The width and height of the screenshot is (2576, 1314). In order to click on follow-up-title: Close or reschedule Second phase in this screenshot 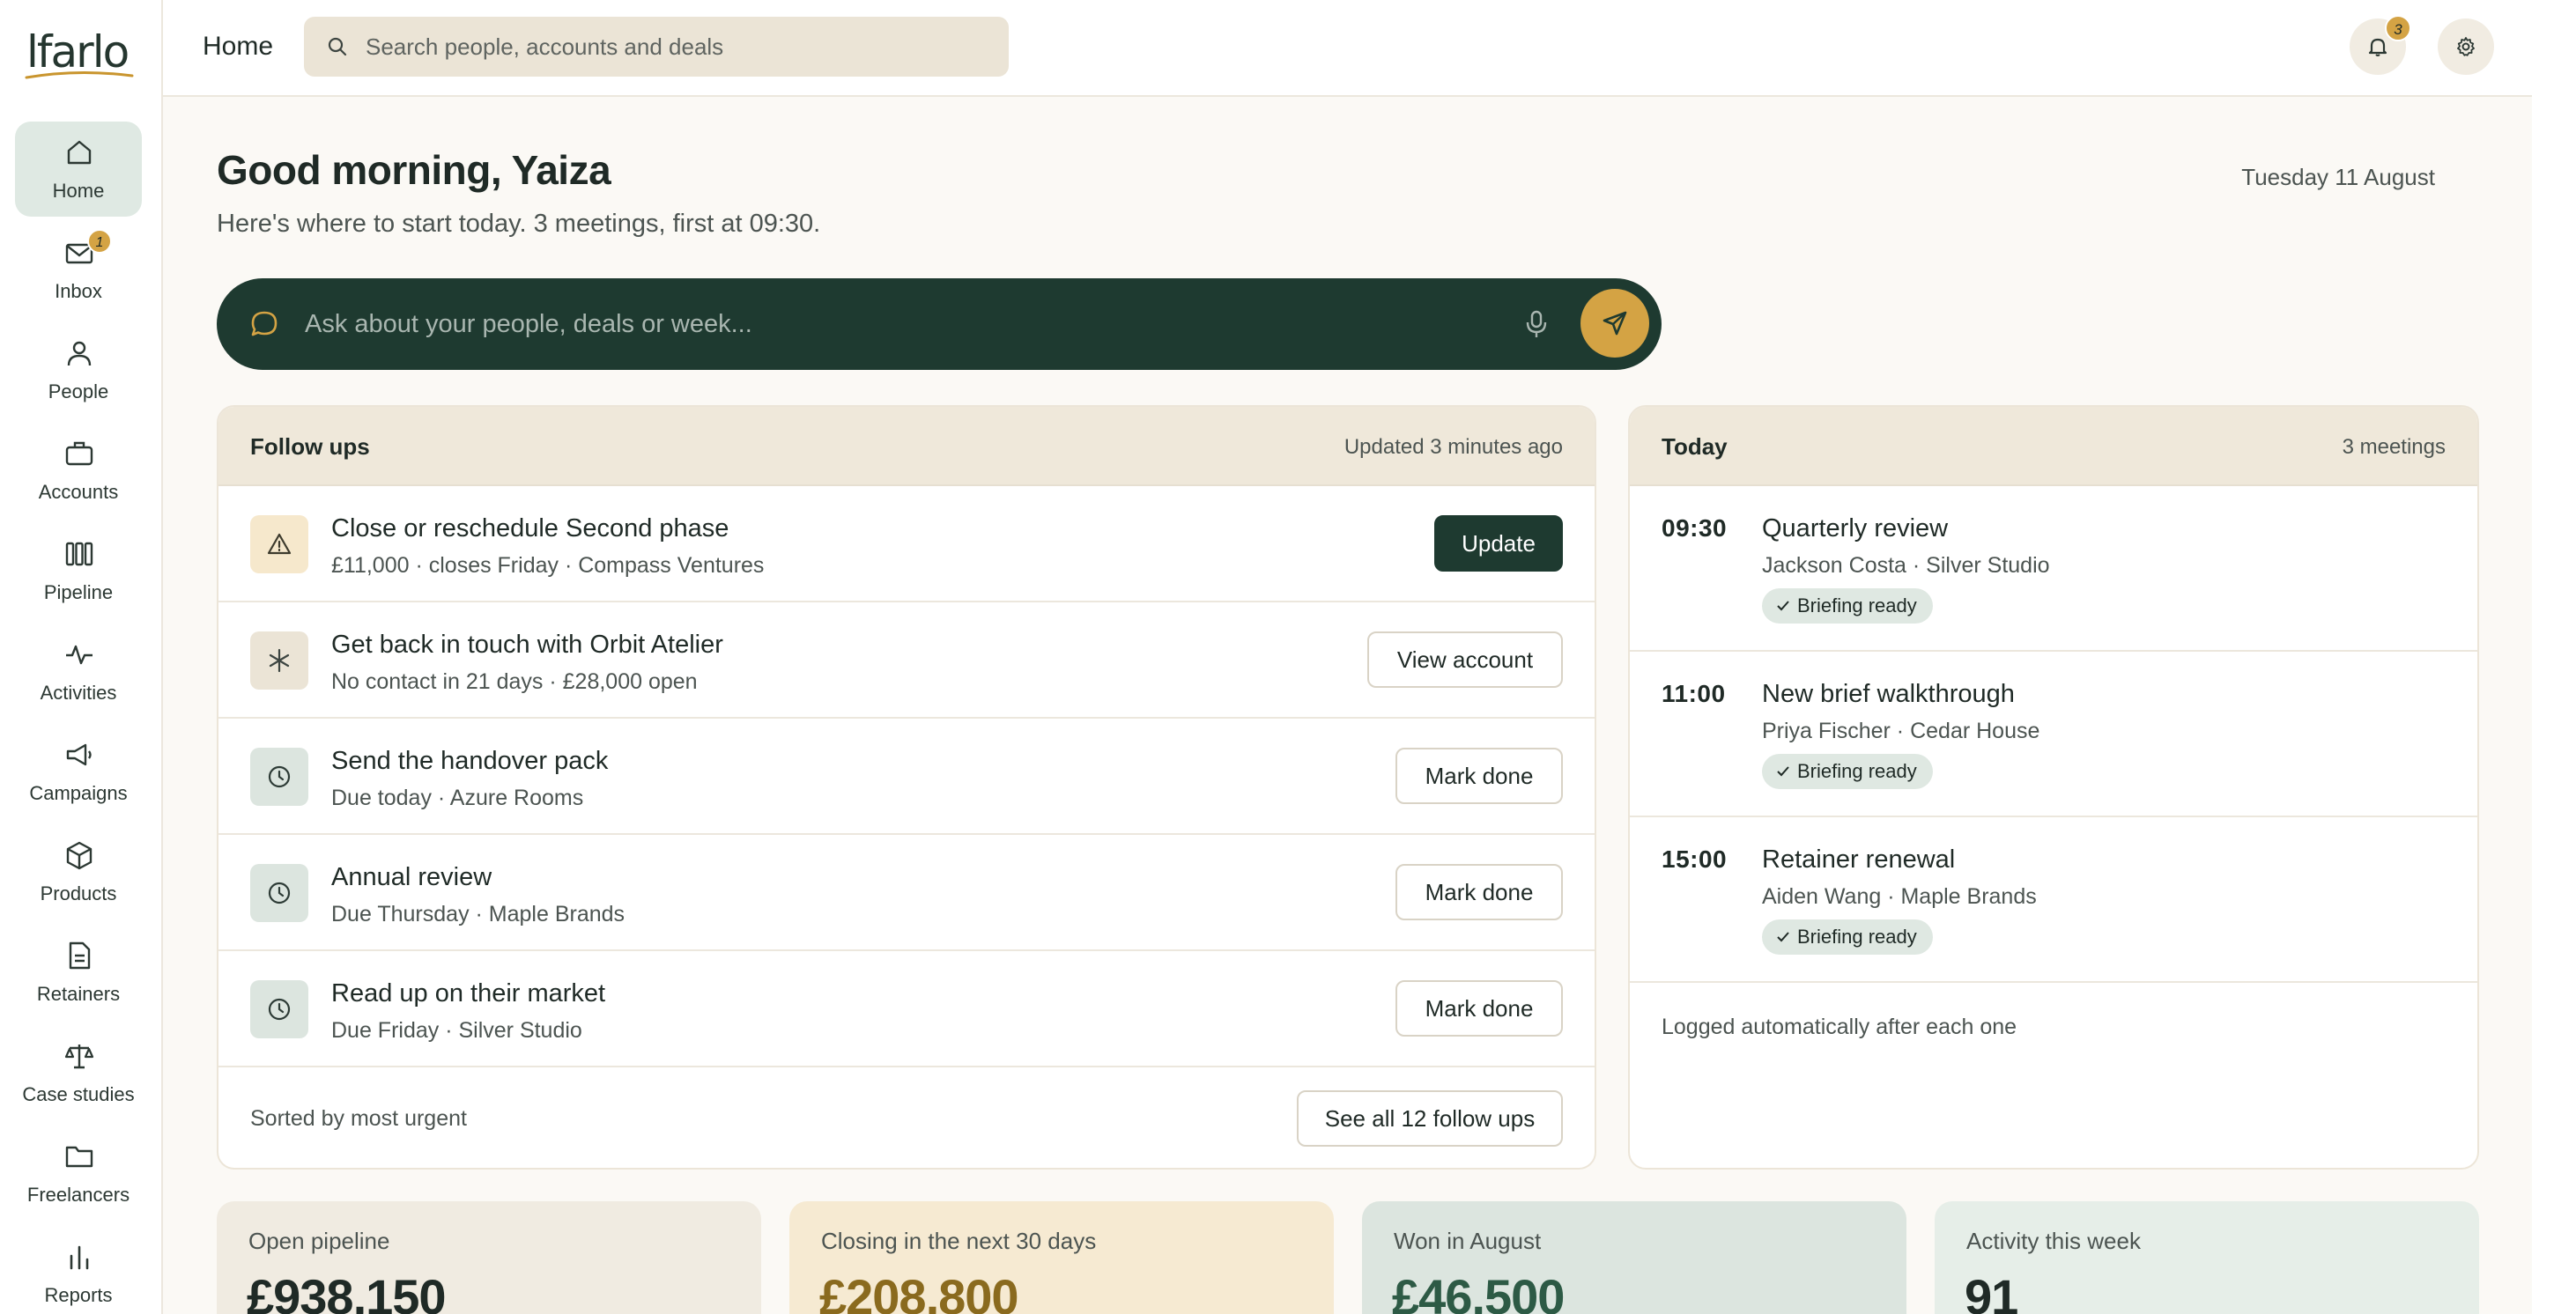, I will do `click(530, 528)`.